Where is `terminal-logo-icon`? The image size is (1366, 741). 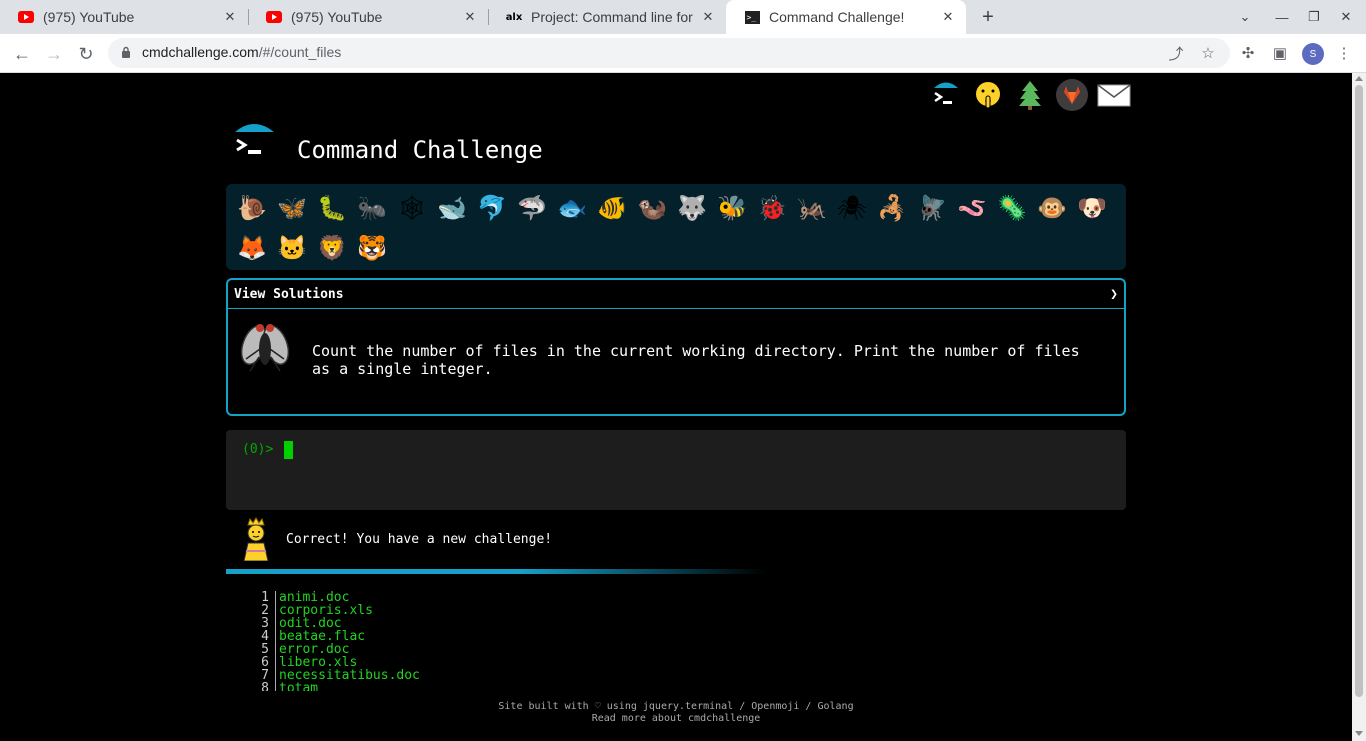 terminal-logo-icon is located at coordinates (946, 95).